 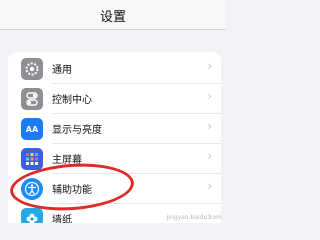 I want to click on settings-row-control-center: 控制中心 ›, so click(x=114, y=99).